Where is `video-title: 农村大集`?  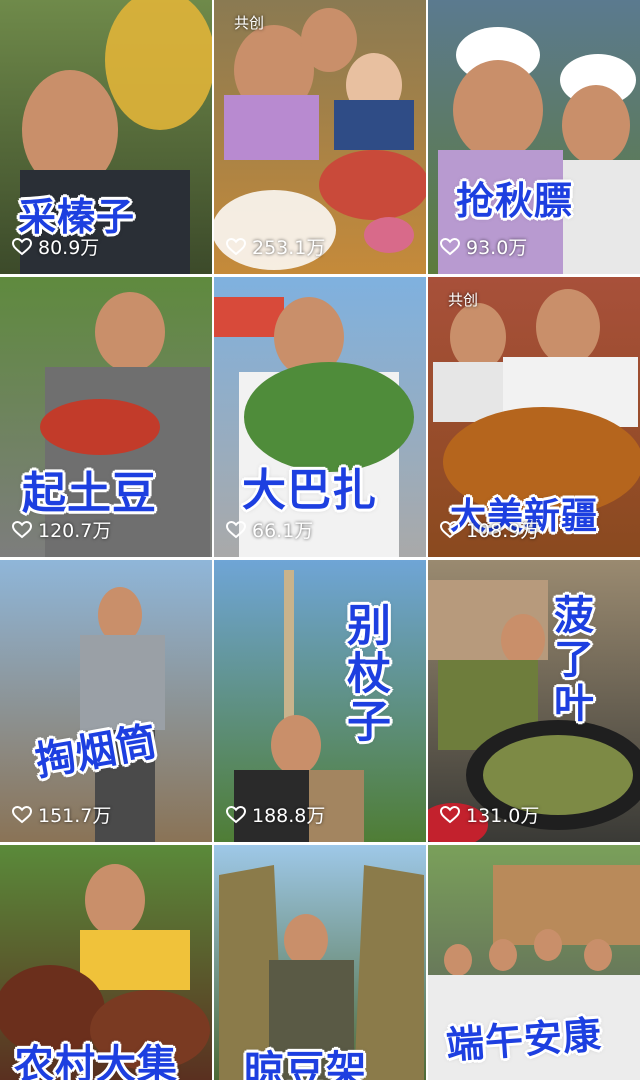
video-title: 农村大集 is located at coordinates (95, 1061).